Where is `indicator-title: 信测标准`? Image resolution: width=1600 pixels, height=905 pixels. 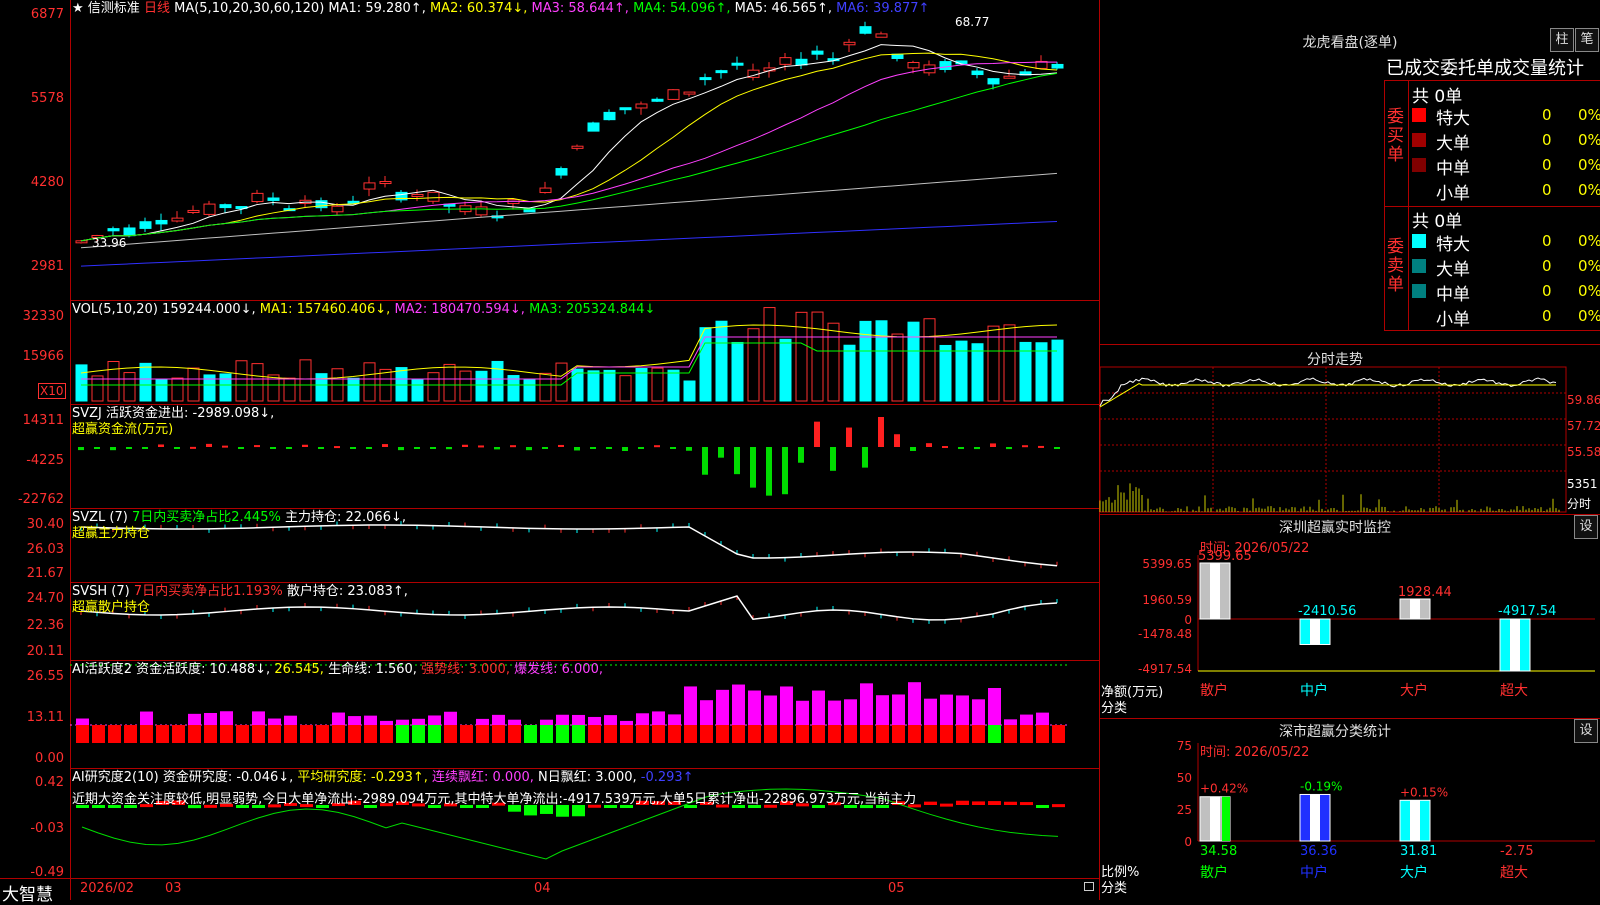 indicator-title: 信测标准 is located at coordinates (114, 8).